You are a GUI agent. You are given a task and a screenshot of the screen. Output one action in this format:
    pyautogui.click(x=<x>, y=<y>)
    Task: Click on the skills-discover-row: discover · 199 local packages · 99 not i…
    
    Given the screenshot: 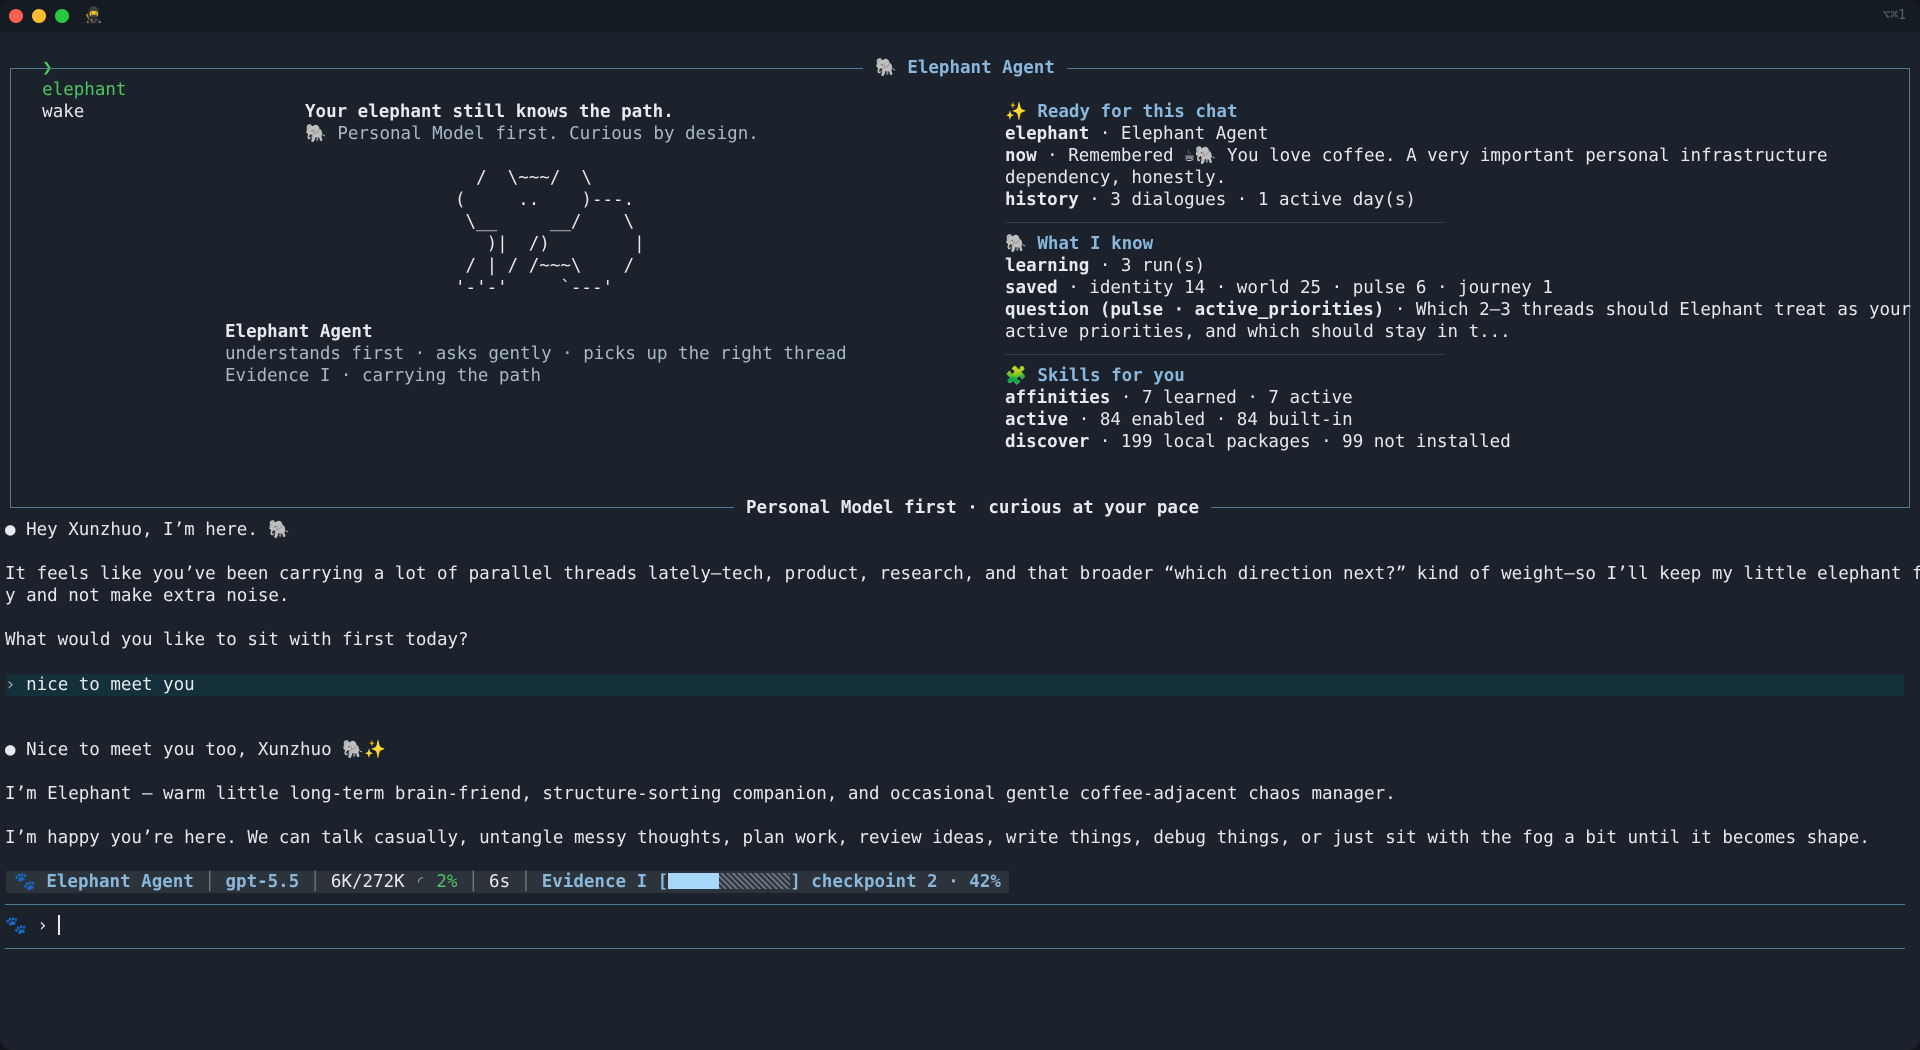 What is the action you would take?
    pyautogui.click(x=1258, y=442)
    